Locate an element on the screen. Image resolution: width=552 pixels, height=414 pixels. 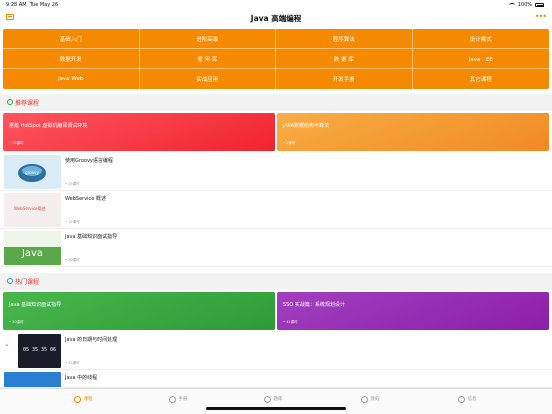
tab-mine: 我的 is located at coordinates (370, 399).